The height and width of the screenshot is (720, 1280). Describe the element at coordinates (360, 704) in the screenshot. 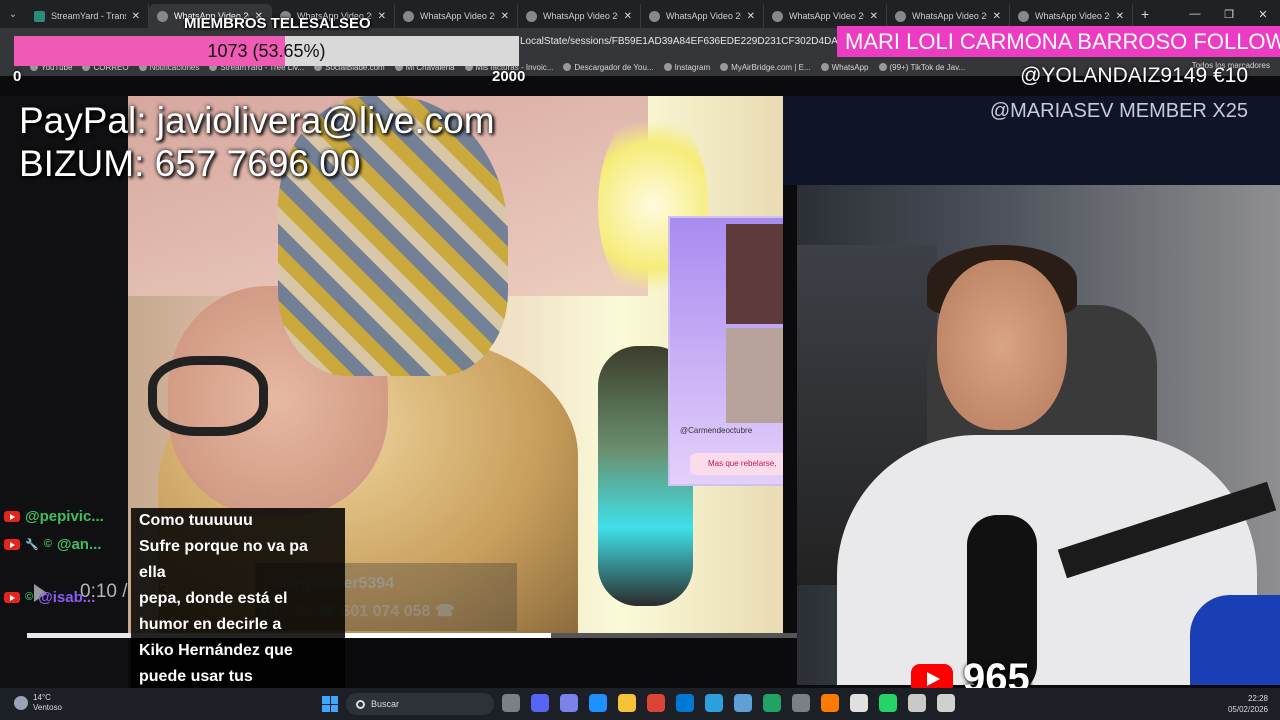

I see `search-icon` at that location.